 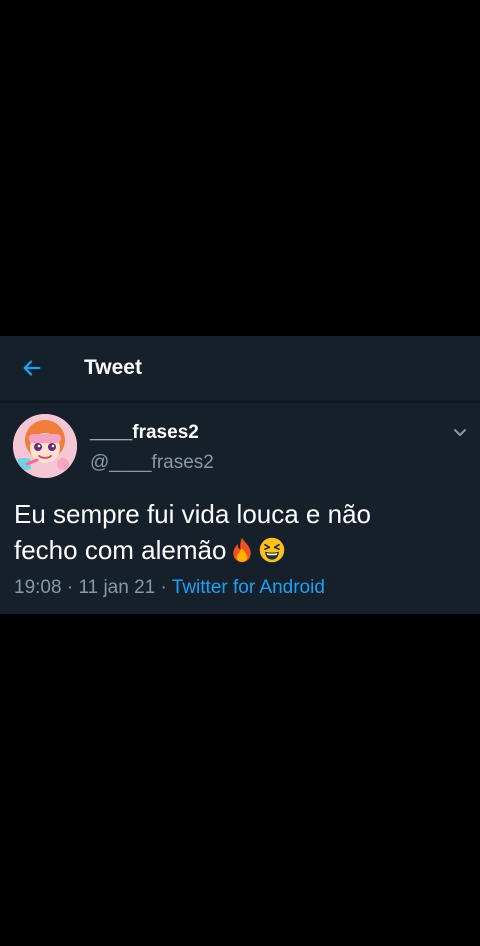 I want to click on tweet-date: 11 jan 21, so click(x=117, y=587).